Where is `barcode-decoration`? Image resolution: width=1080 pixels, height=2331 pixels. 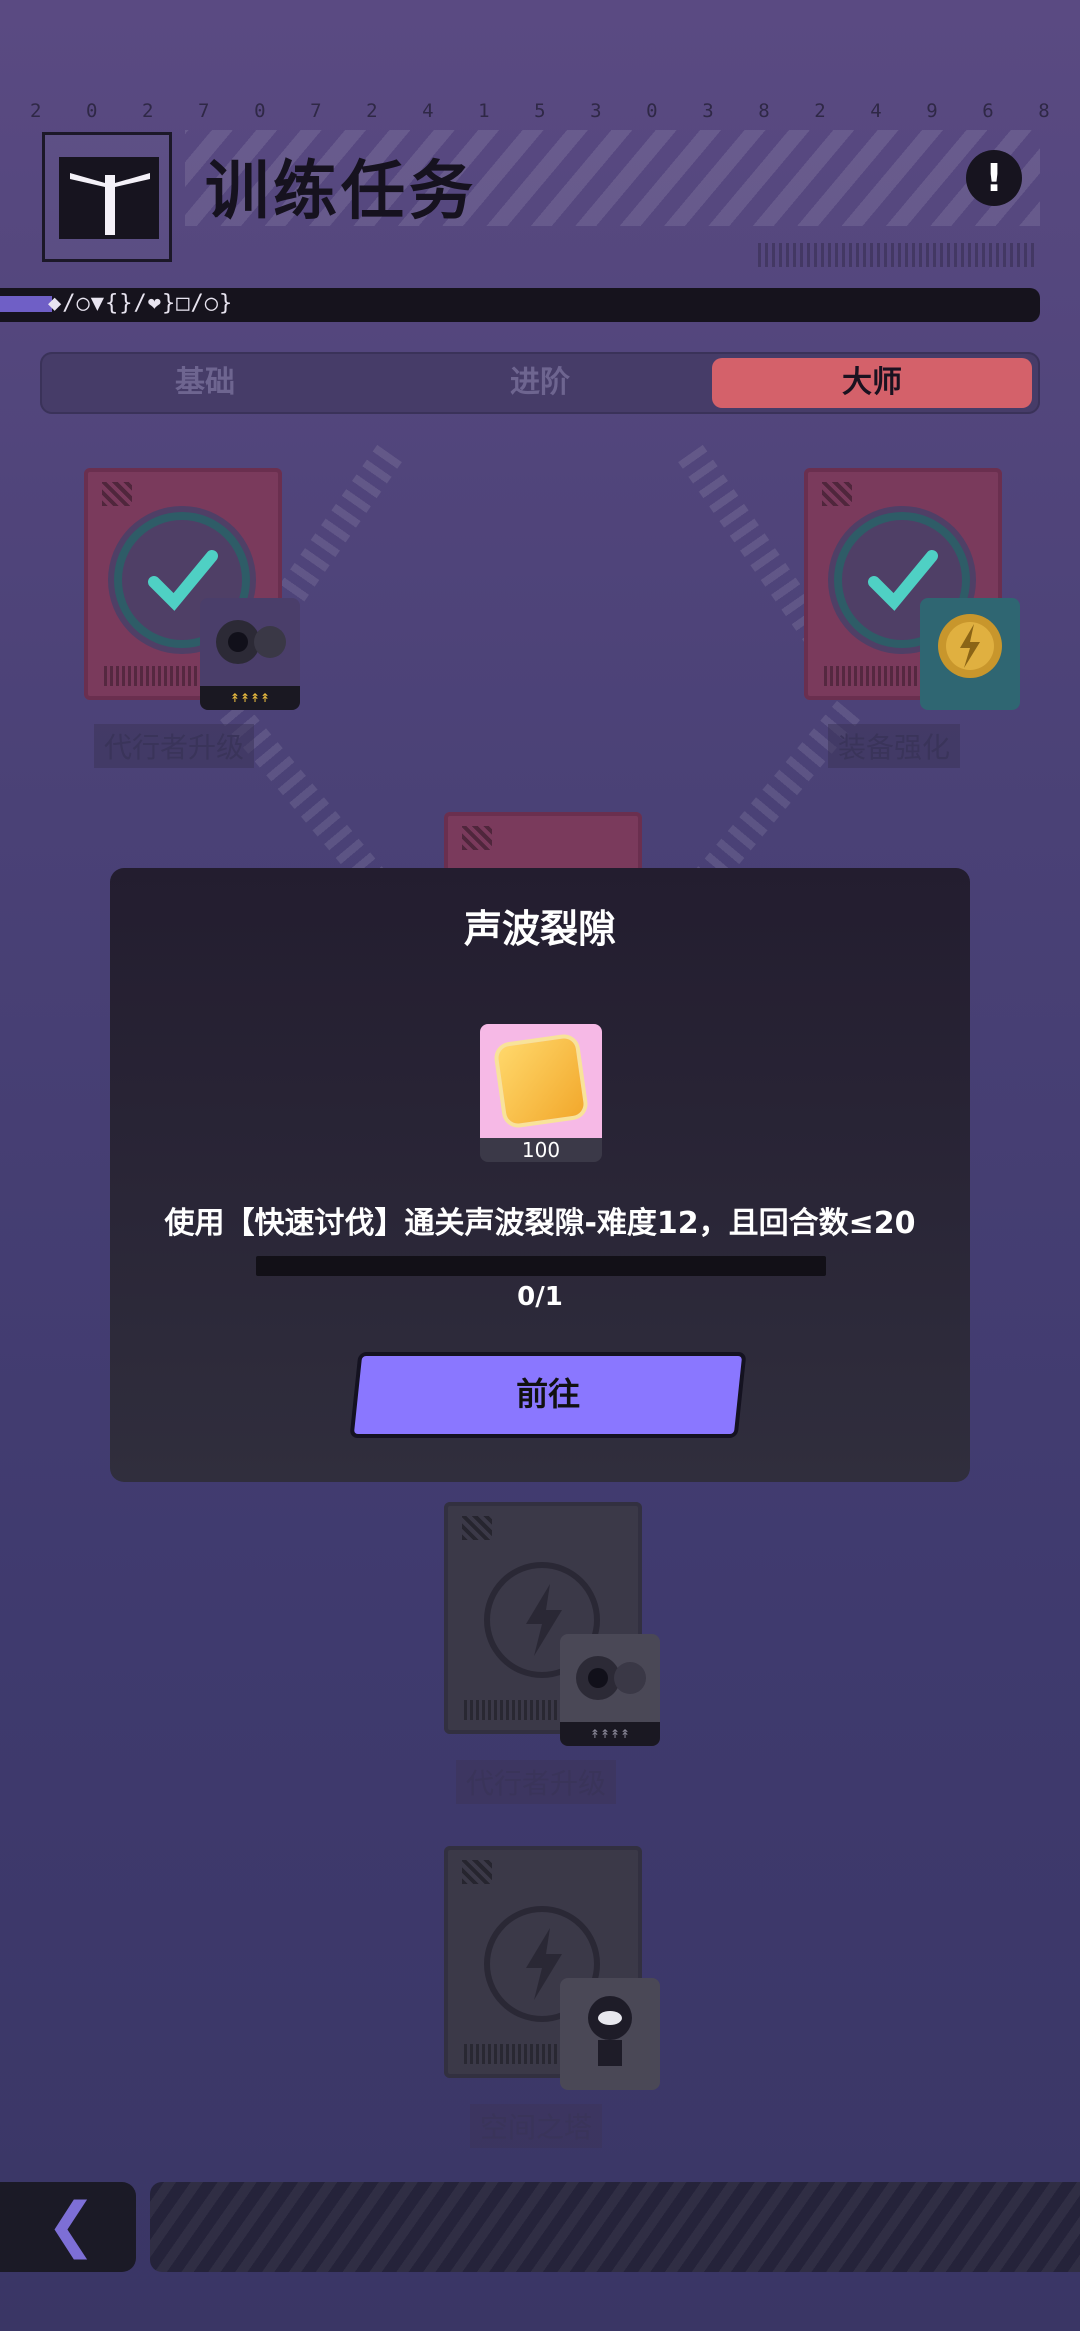 barcode-decoration is located at coordinates (898, 255).